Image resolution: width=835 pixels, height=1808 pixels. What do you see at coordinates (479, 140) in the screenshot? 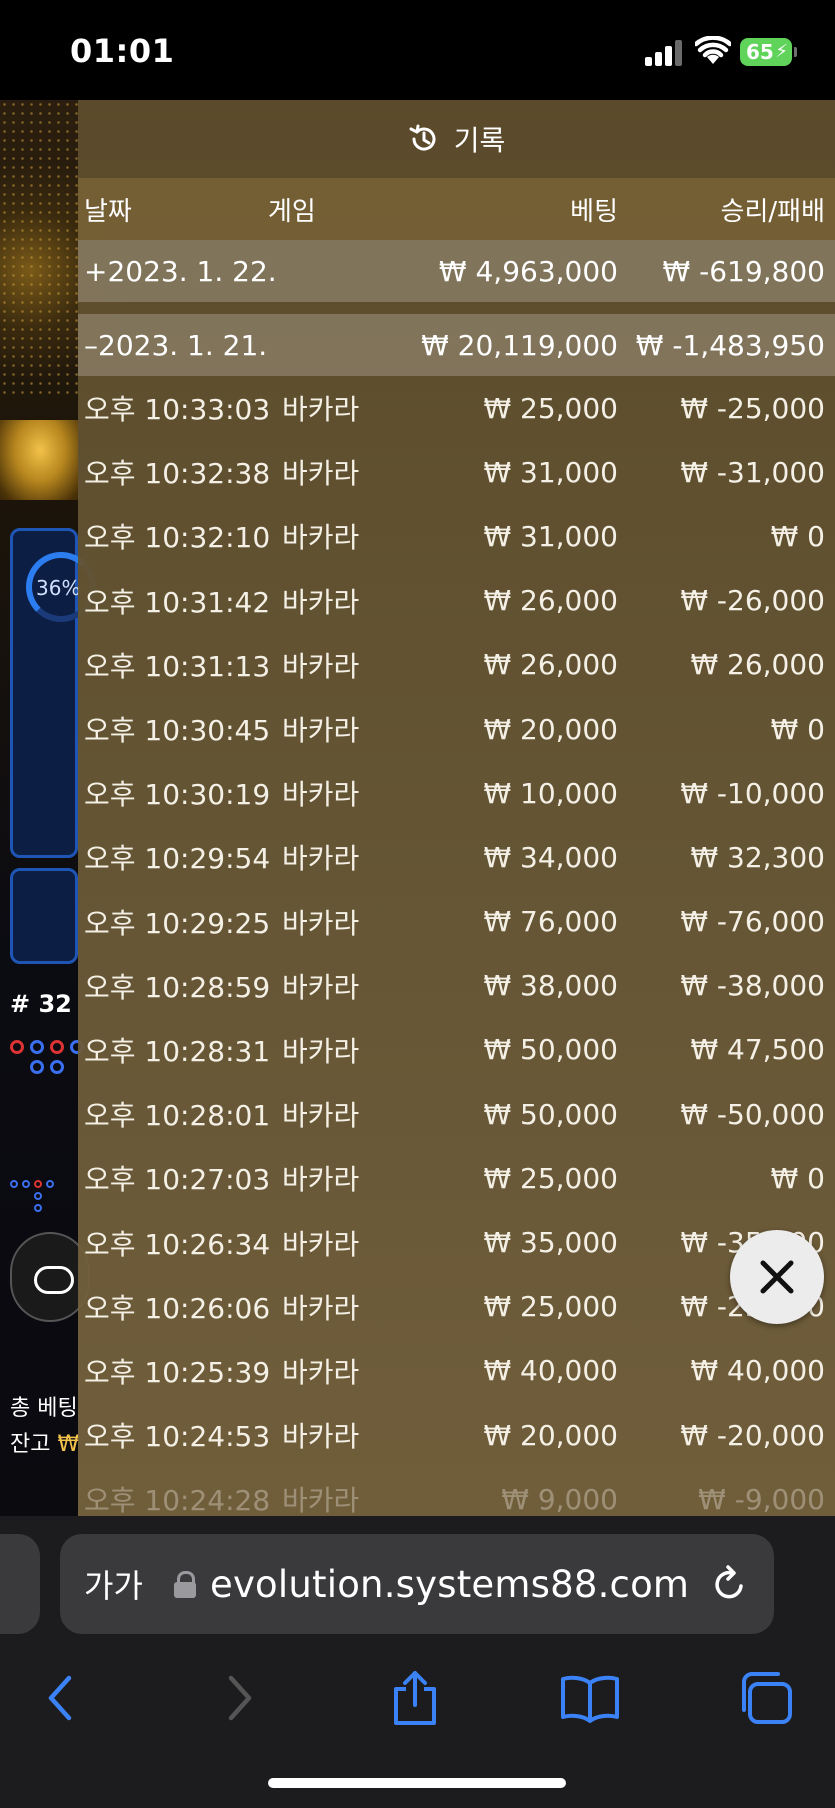
I see `history-title: 기록` at bounding box center [479, 140].